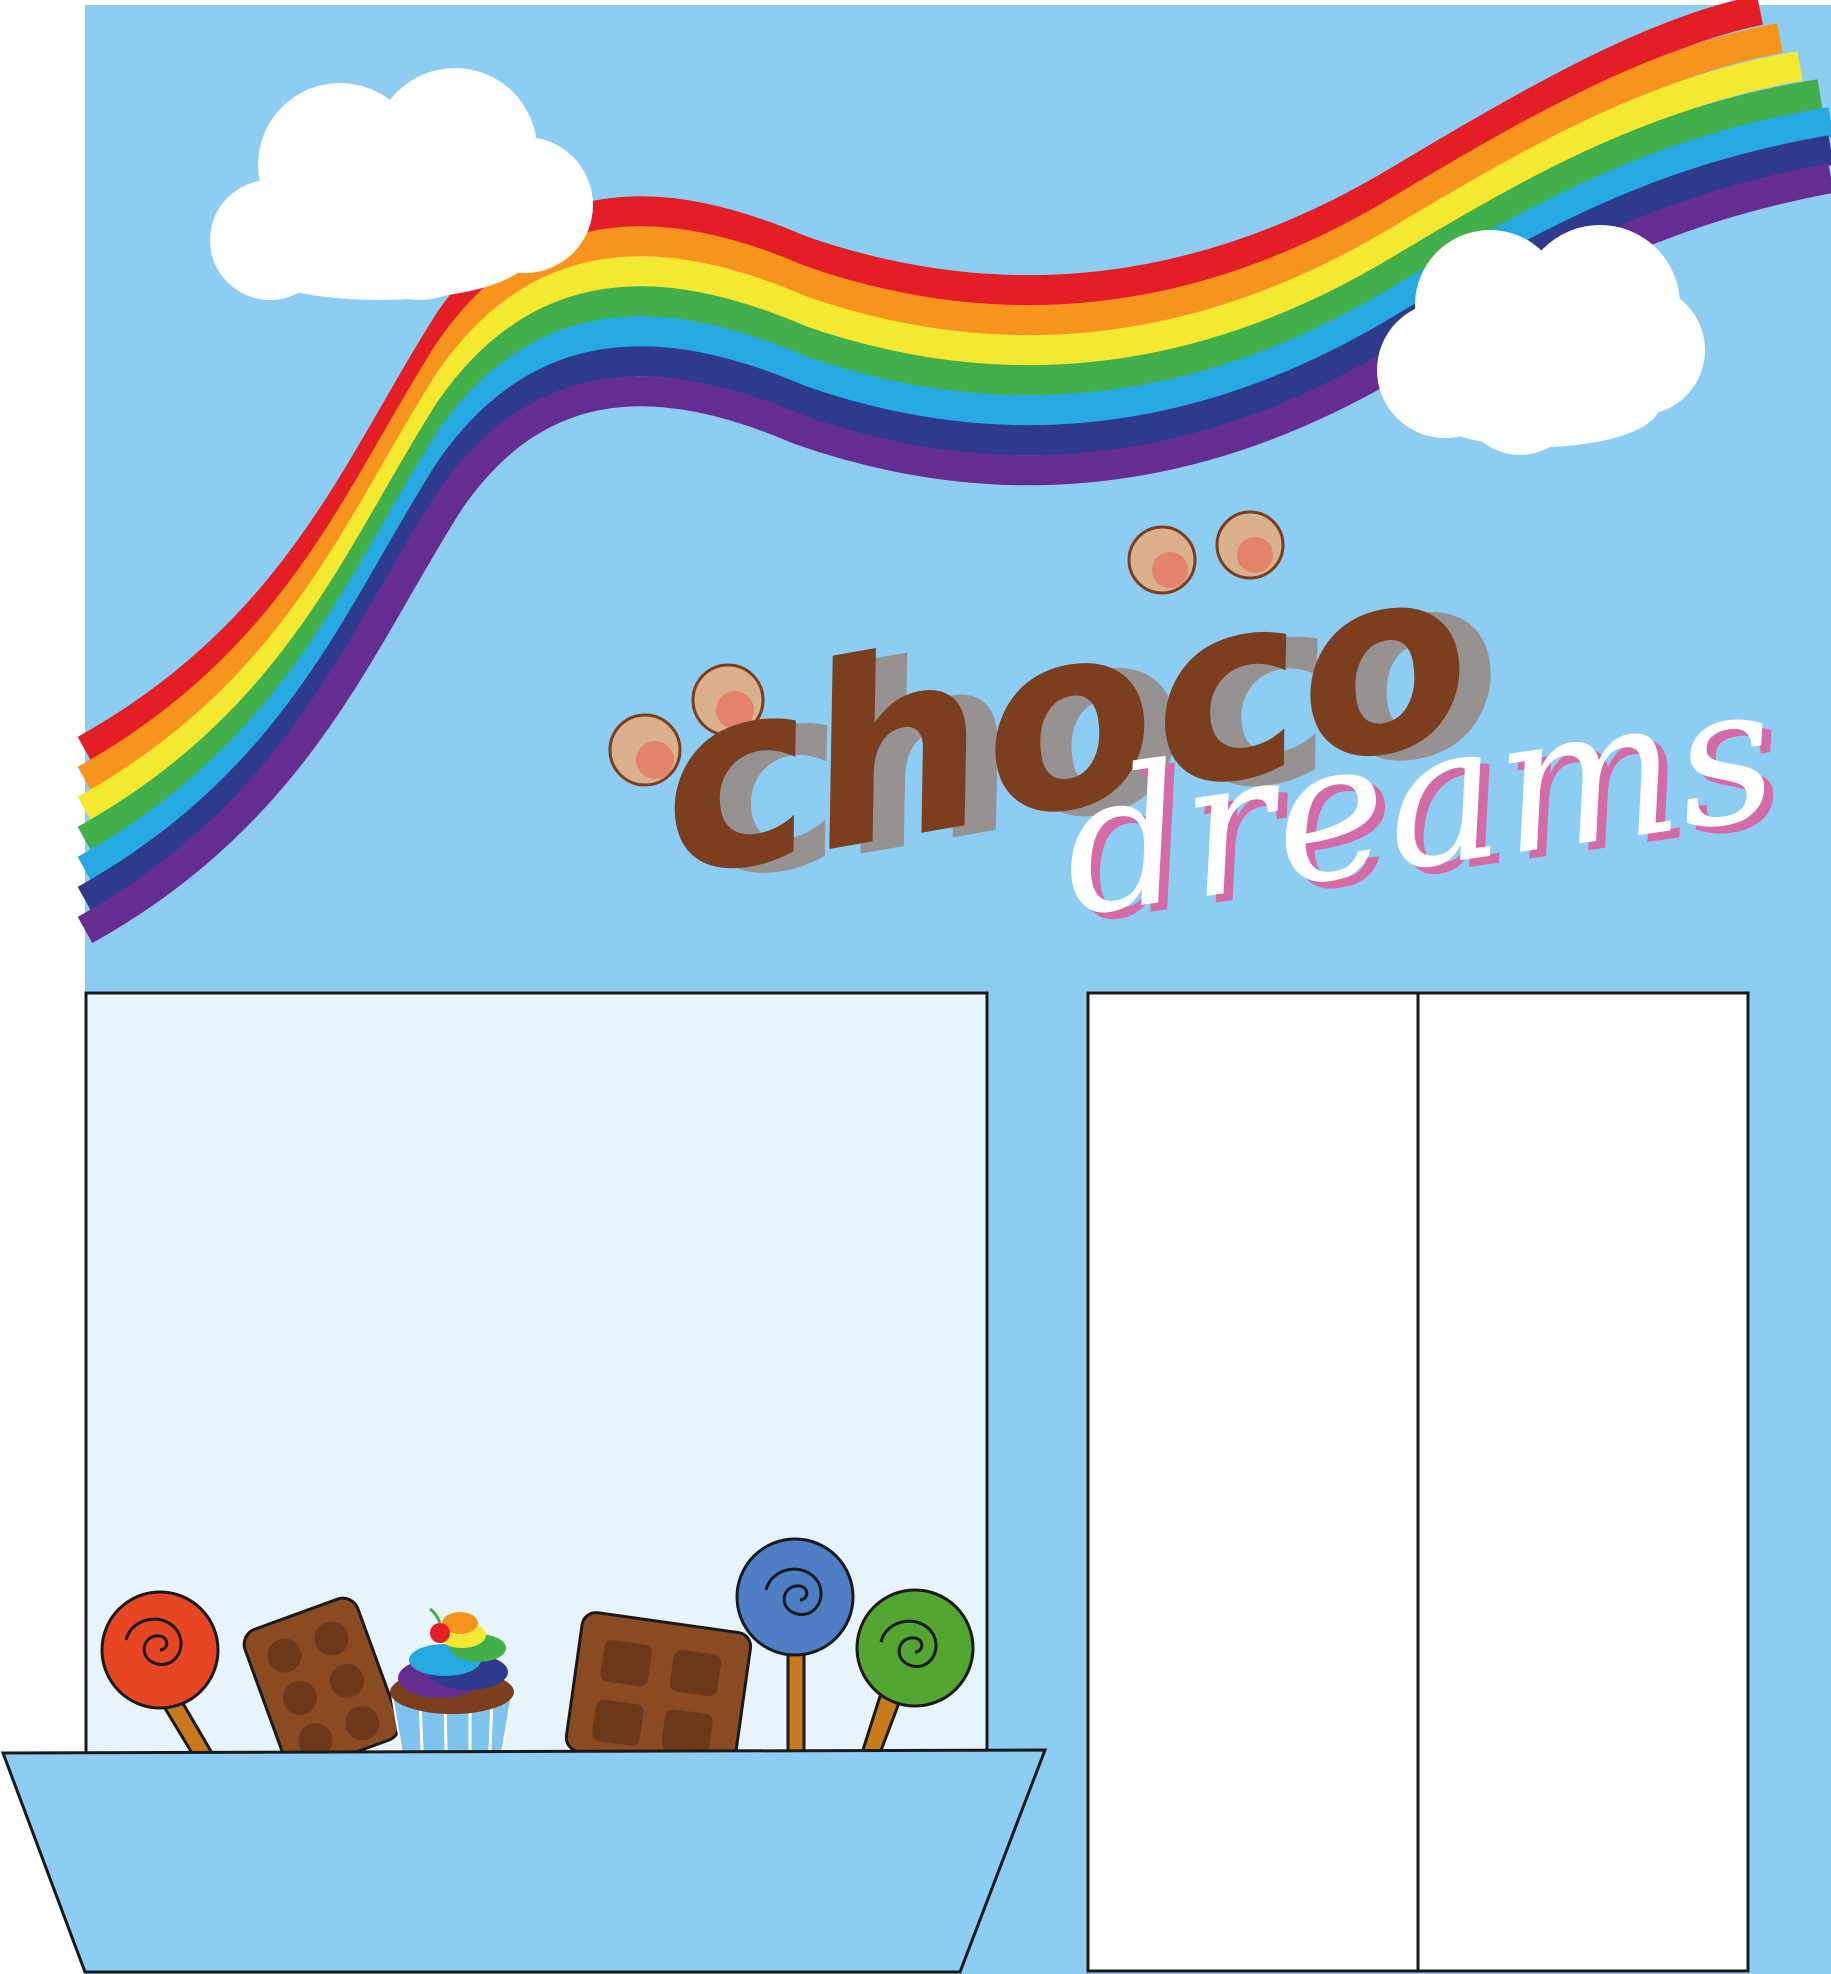 Image resolution: width=1831 pixels, height=1974 pixels. Describe the element at coordinates (1583, 1482) in the screenshot. I see `door-right` at that location.